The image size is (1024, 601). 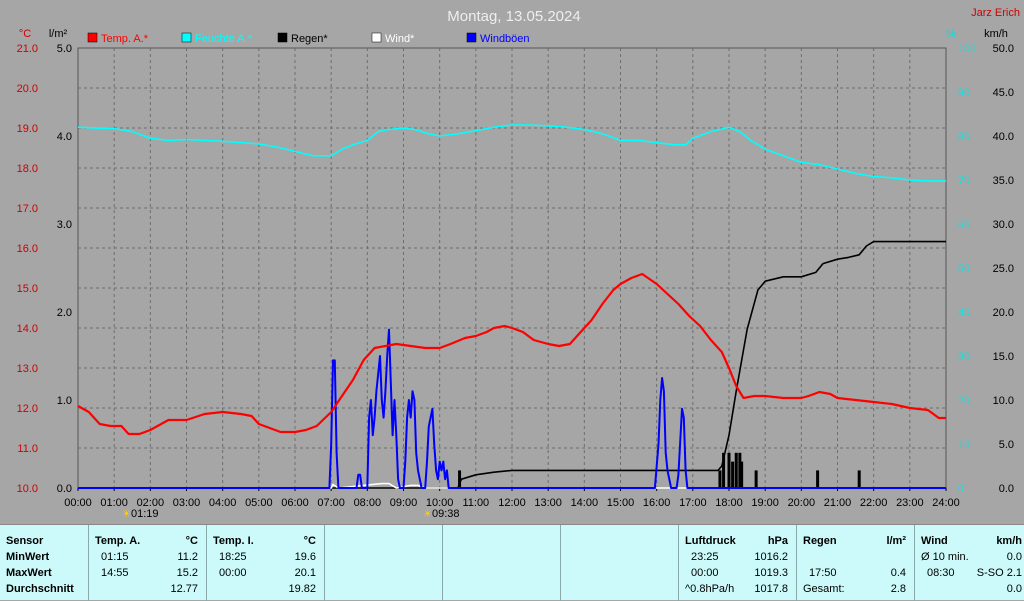 I want to click on wind-avg10-label: Ø 10 min., so click(x=945, y=557).